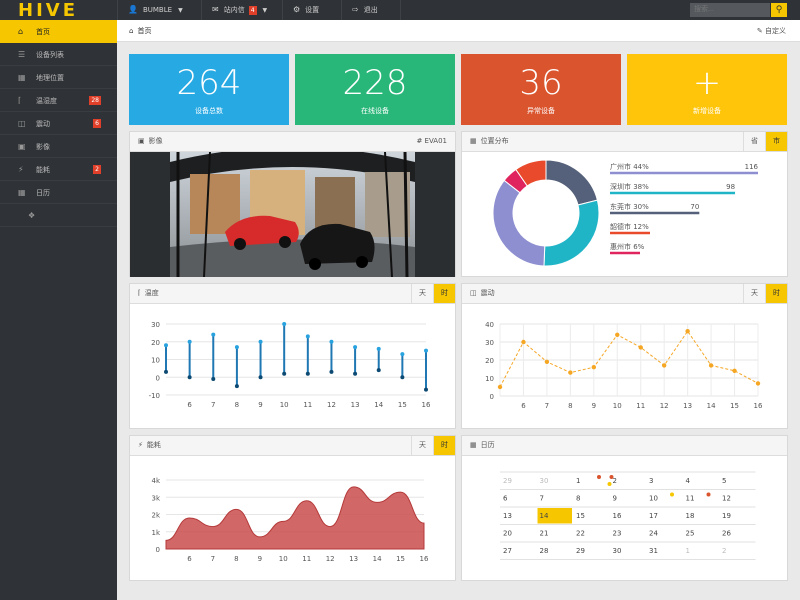 The height and width of the screenshot is (600, 800). What do you see at coordinates (489, 325) in the screenshot?
I see `y-tick-label: 40` at bounding box center [489, 325].